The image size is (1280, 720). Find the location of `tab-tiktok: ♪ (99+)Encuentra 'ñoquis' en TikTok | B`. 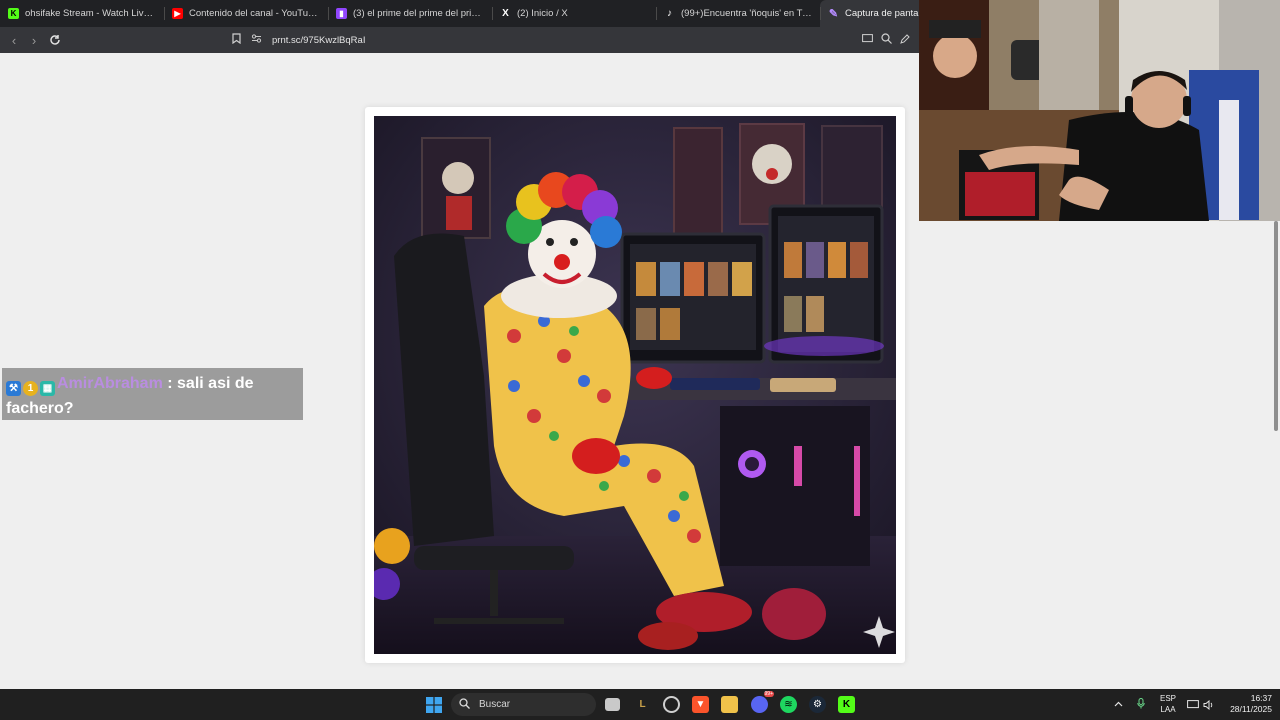

tab-tiktok: ♪ (99+)Encuentra 'ñoquis' en TikTok | B is located at coordinates (738, 13).